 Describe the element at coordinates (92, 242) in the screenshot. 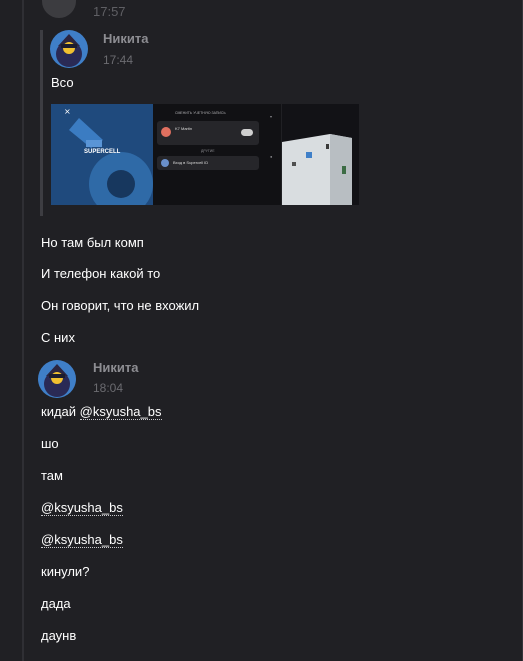

I see `message-text: Но там был комп` at that location.